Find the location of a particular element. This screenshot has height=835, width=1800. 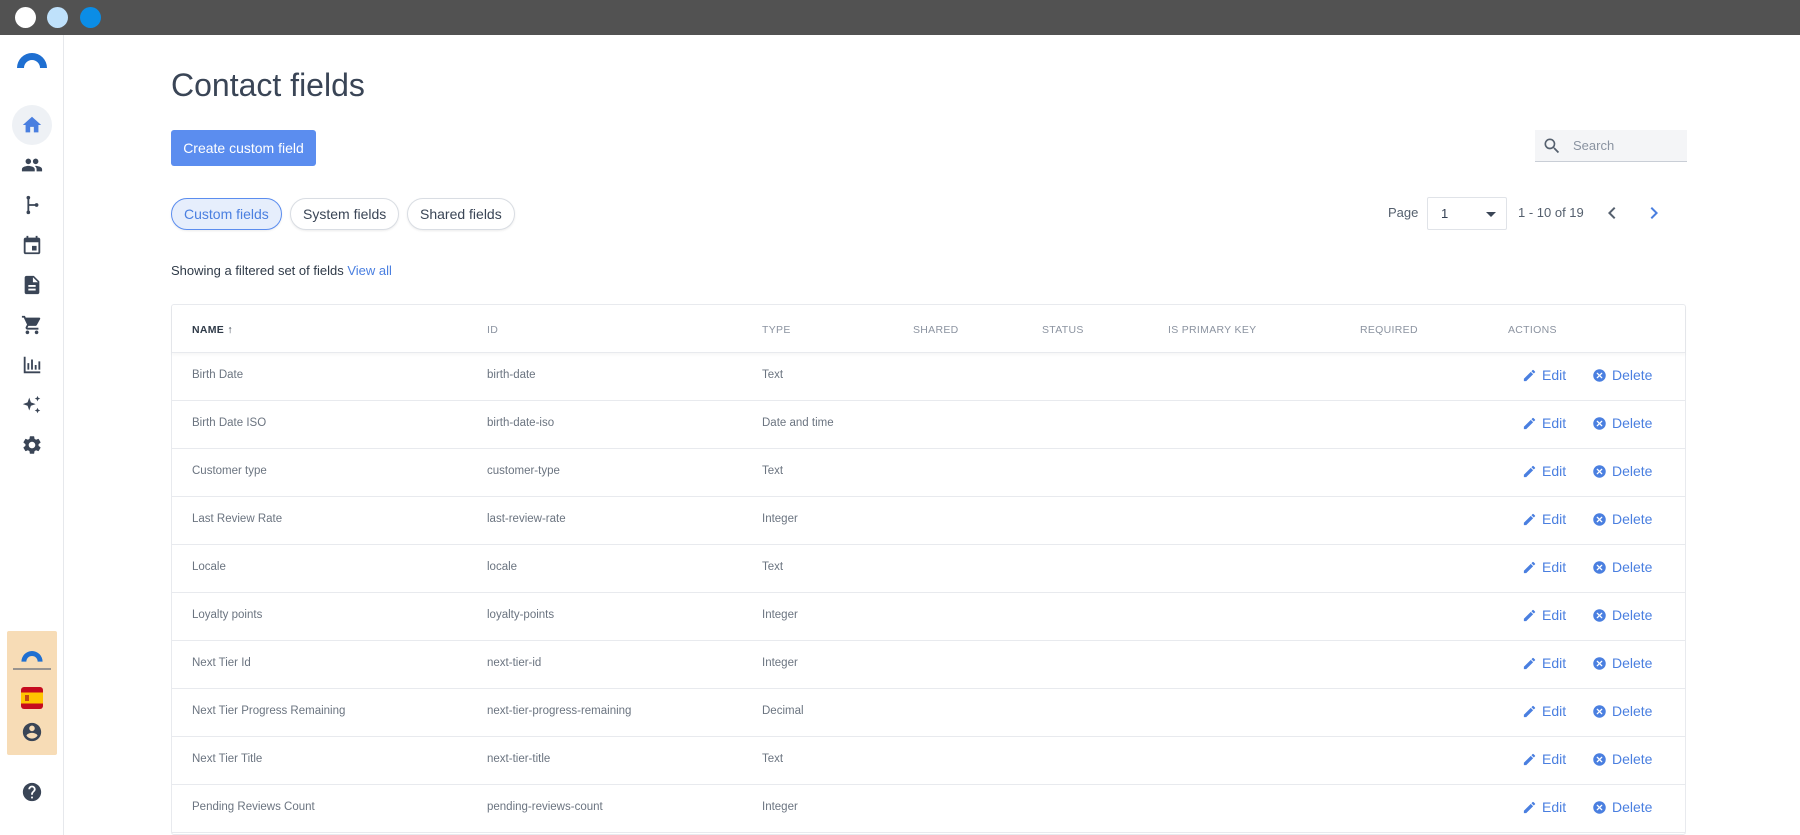

sidebar-item-journeys is located at coordinates (32, 205).